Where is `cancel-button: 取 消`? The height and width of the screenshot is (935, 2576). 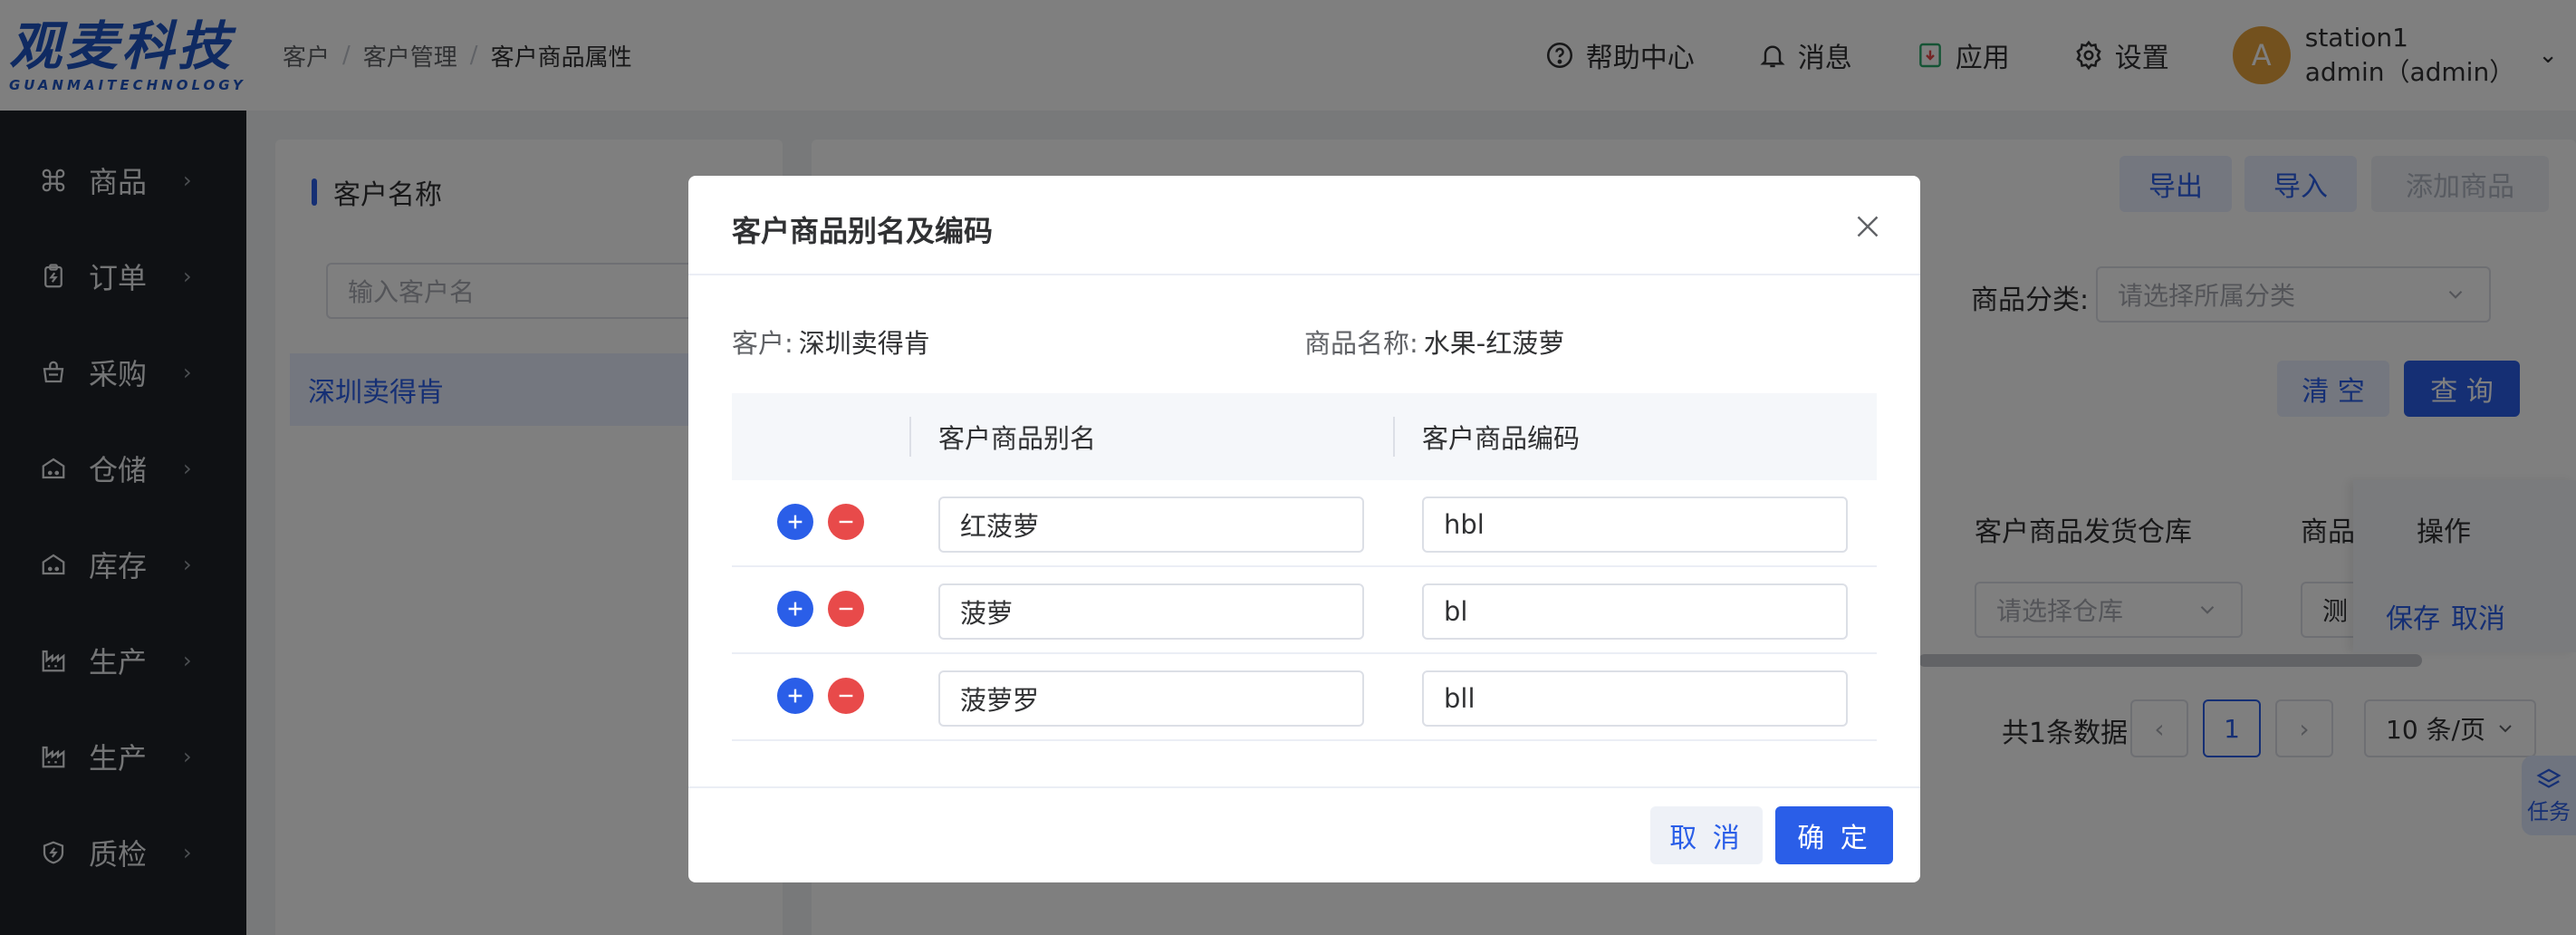
cancel-button: 取 消 is located at coordinates (1706, 835).